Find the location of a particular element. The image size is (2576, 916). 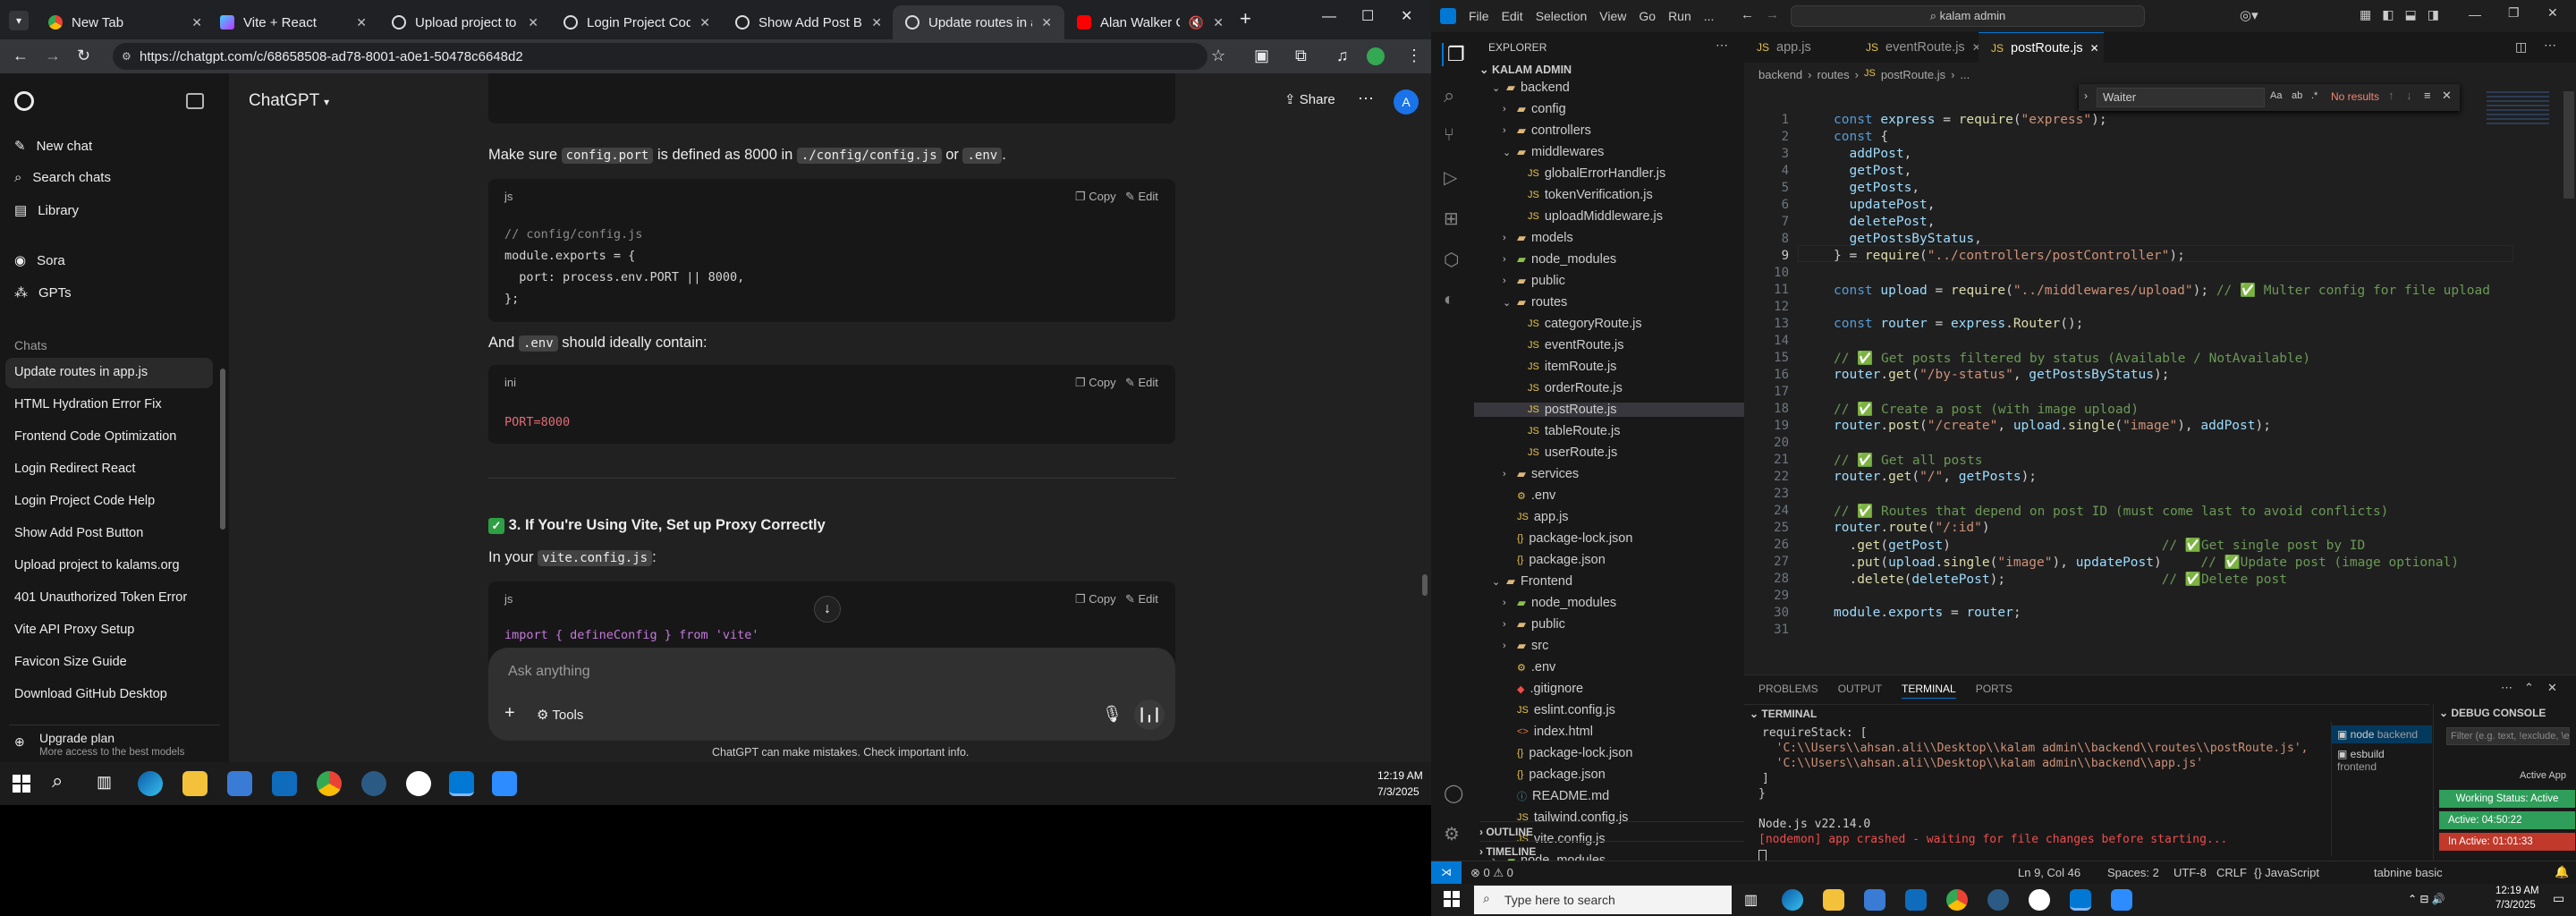

back-icon: ← is located at coordinates (21, 56).